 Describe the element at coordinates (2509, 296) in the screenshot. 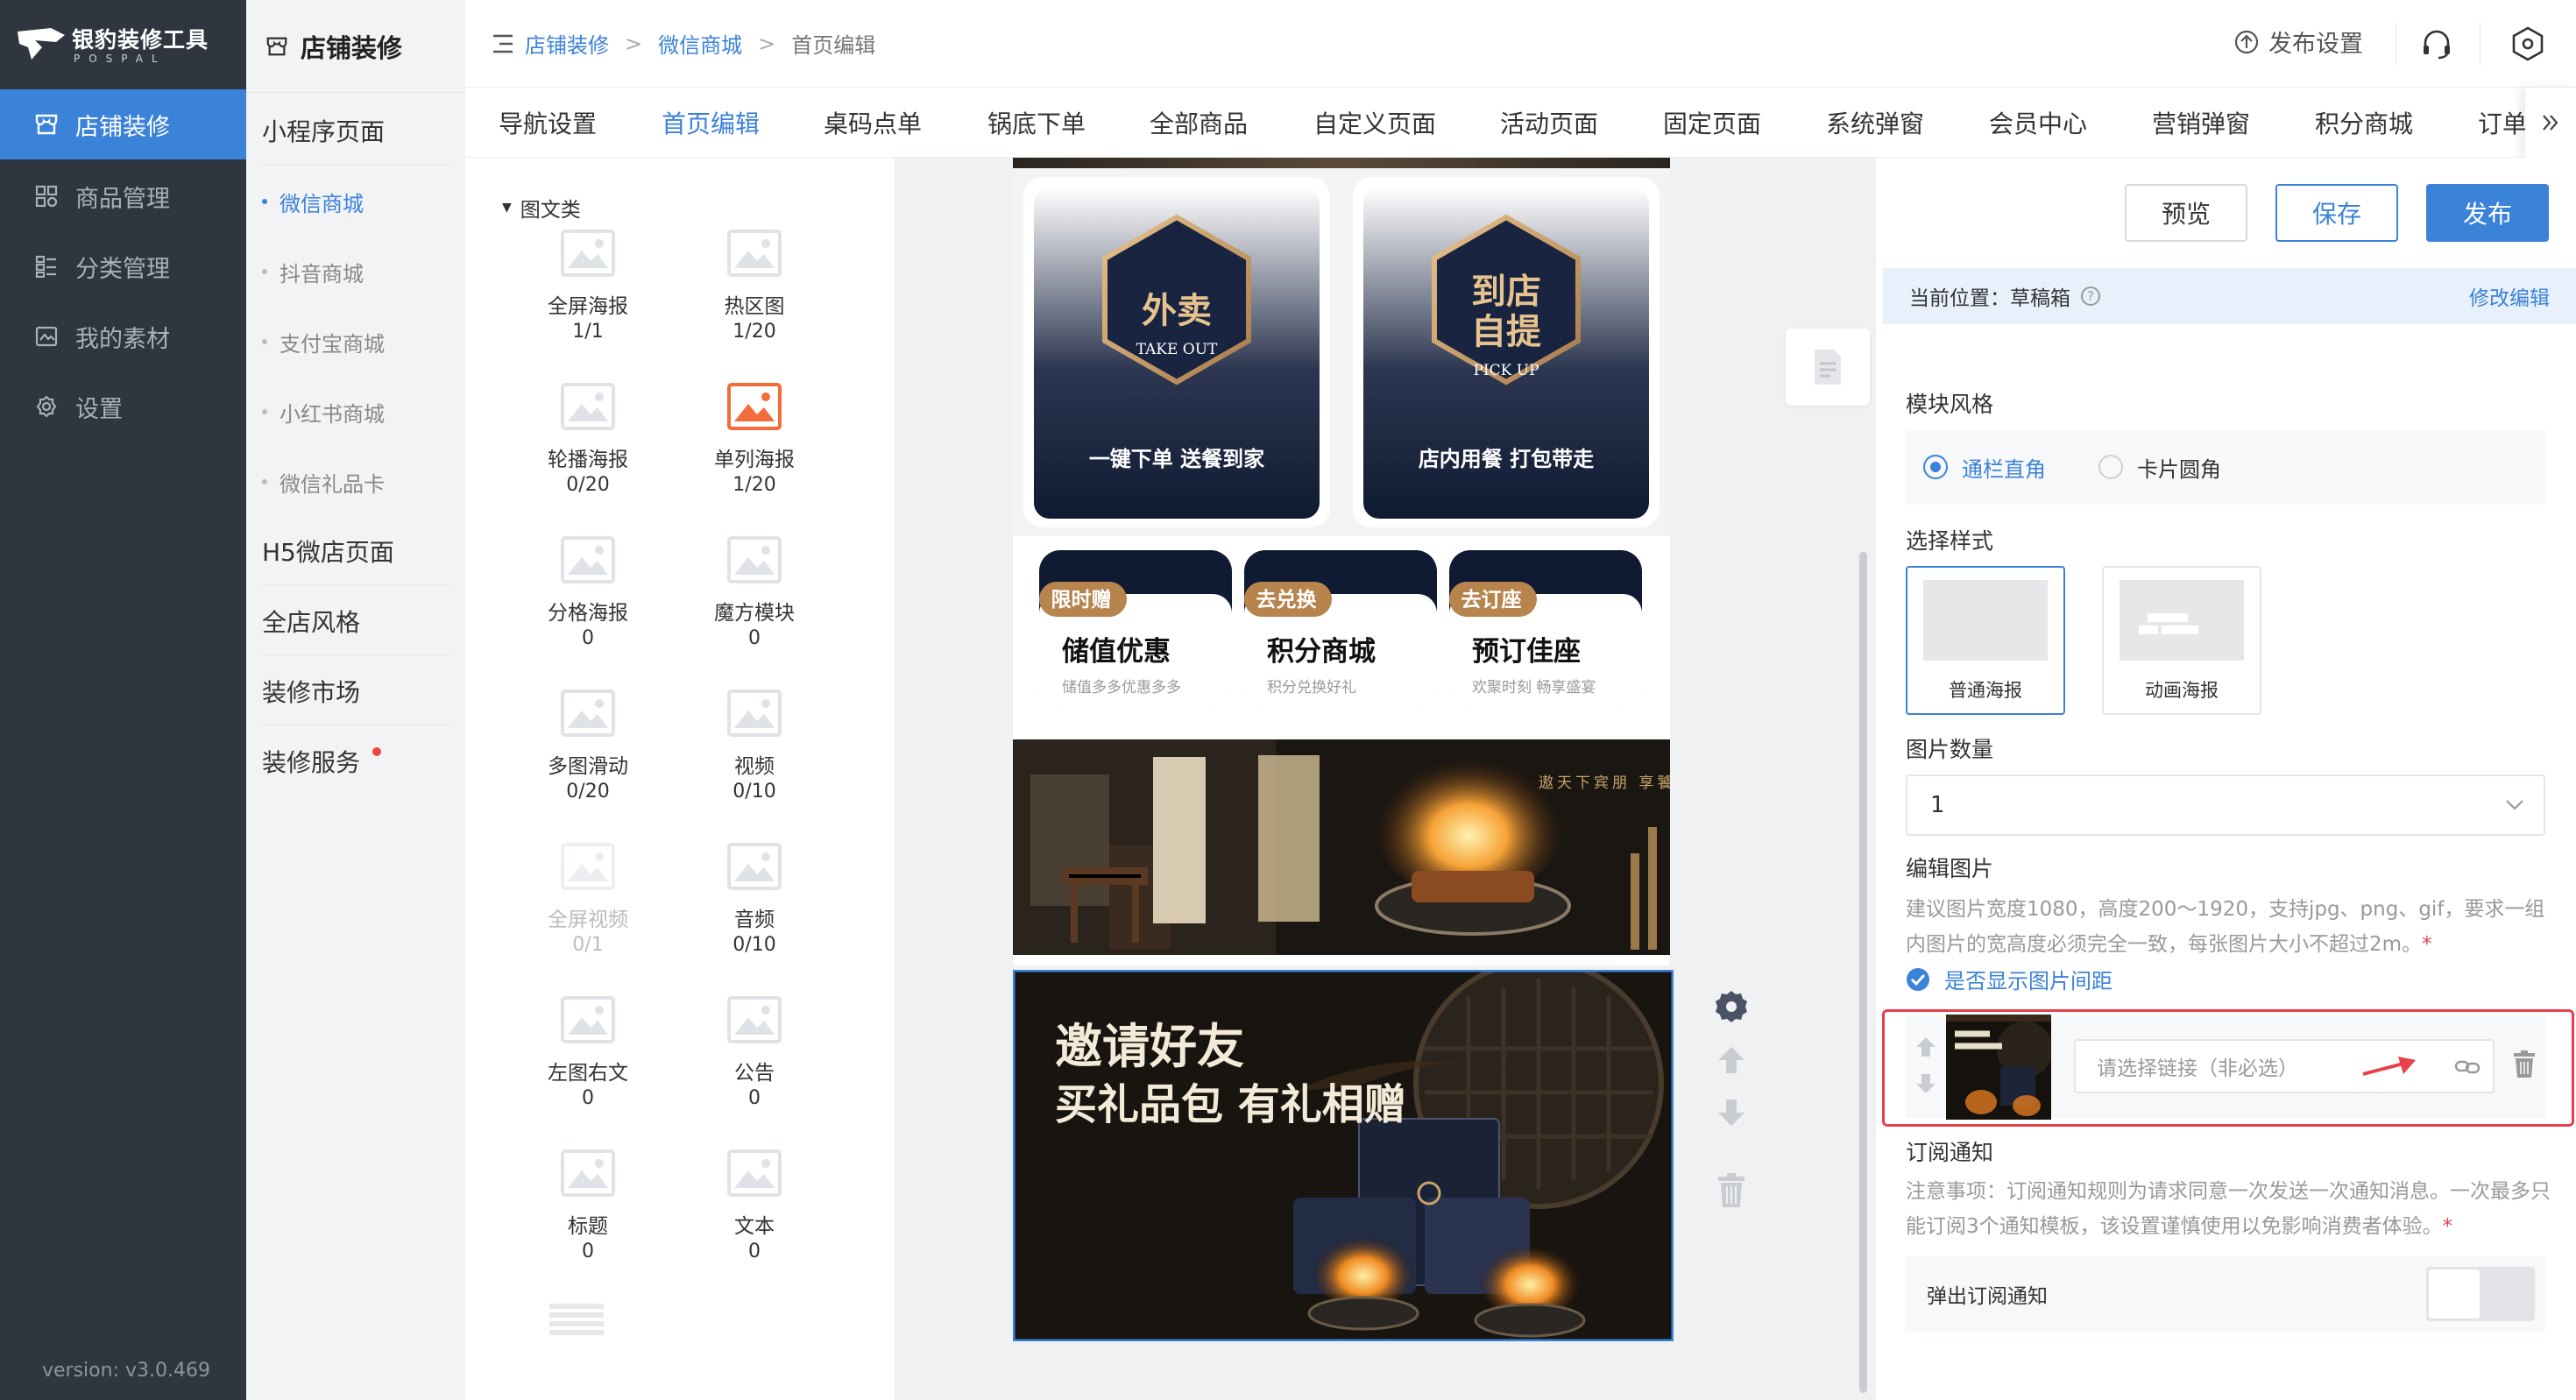

I see `modify-edit-link: 修改编辑` at that location.